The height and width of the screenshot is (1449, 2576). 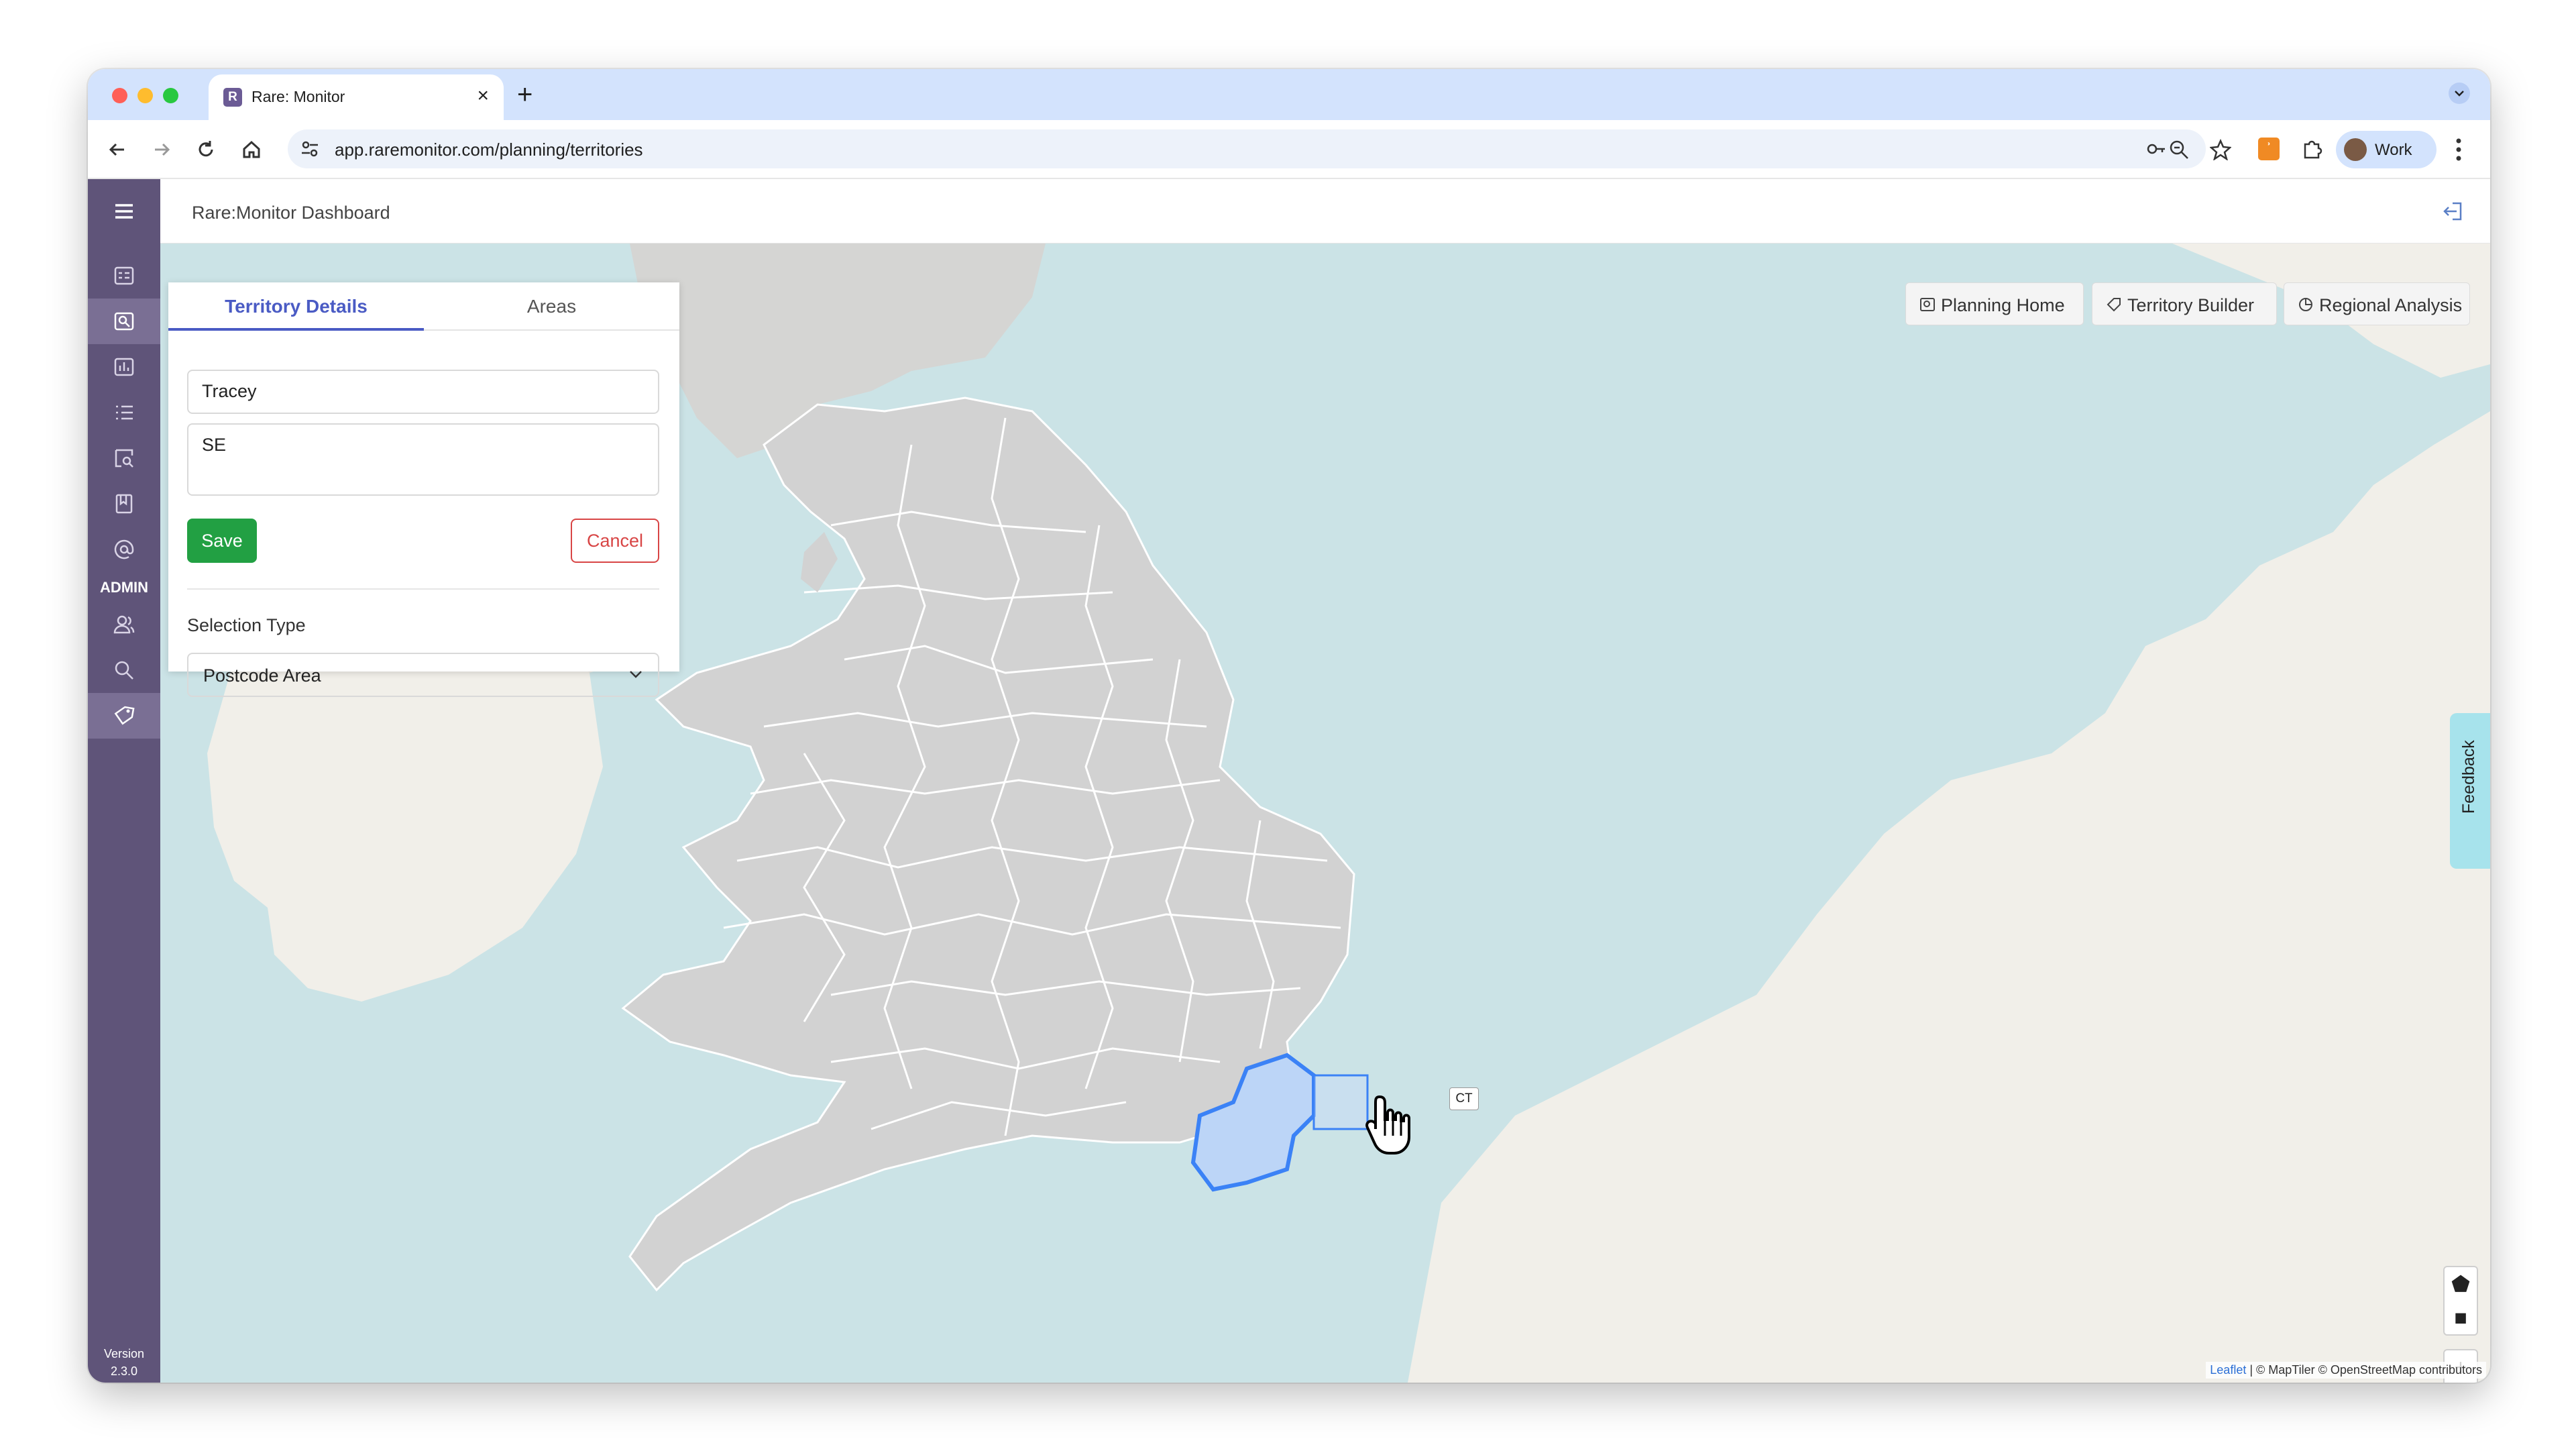 What do you see at coordinates (1464, 1098) in the screenshot?
I see `area-tooltip: CT` at bounding box center [1464, 1098].